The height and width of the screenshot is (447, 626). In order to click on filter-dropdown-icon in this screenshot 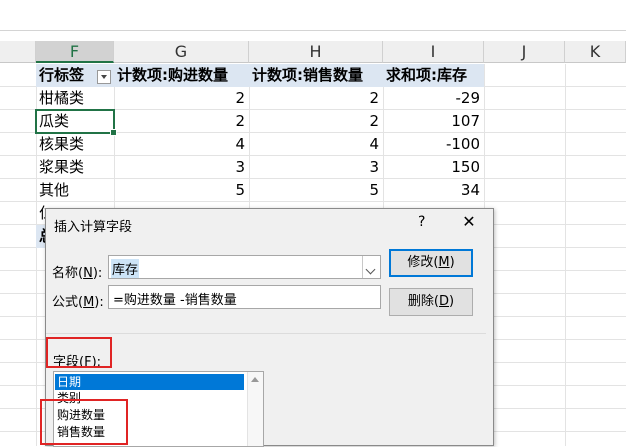, I will do `click(104, 77)`.